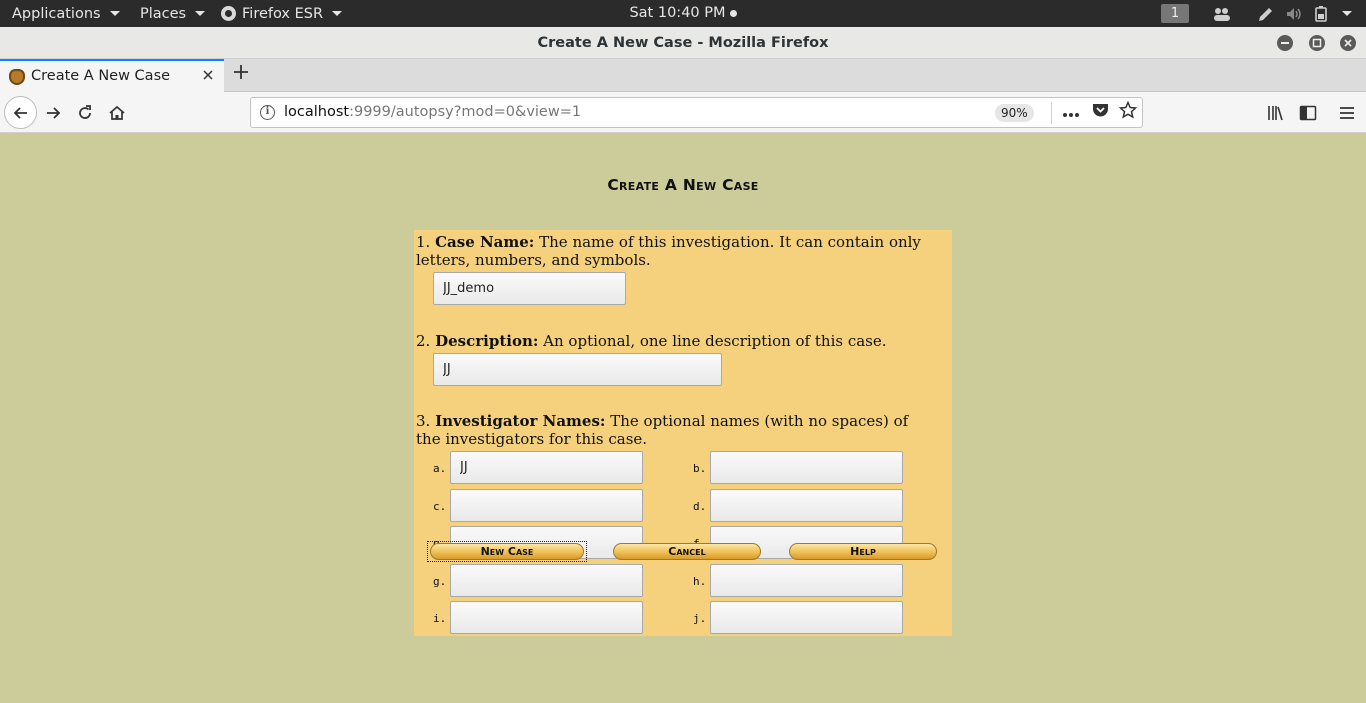 The image size is (1366, 703). I want to click on investigator-letter-b: b., so click(700, 468).